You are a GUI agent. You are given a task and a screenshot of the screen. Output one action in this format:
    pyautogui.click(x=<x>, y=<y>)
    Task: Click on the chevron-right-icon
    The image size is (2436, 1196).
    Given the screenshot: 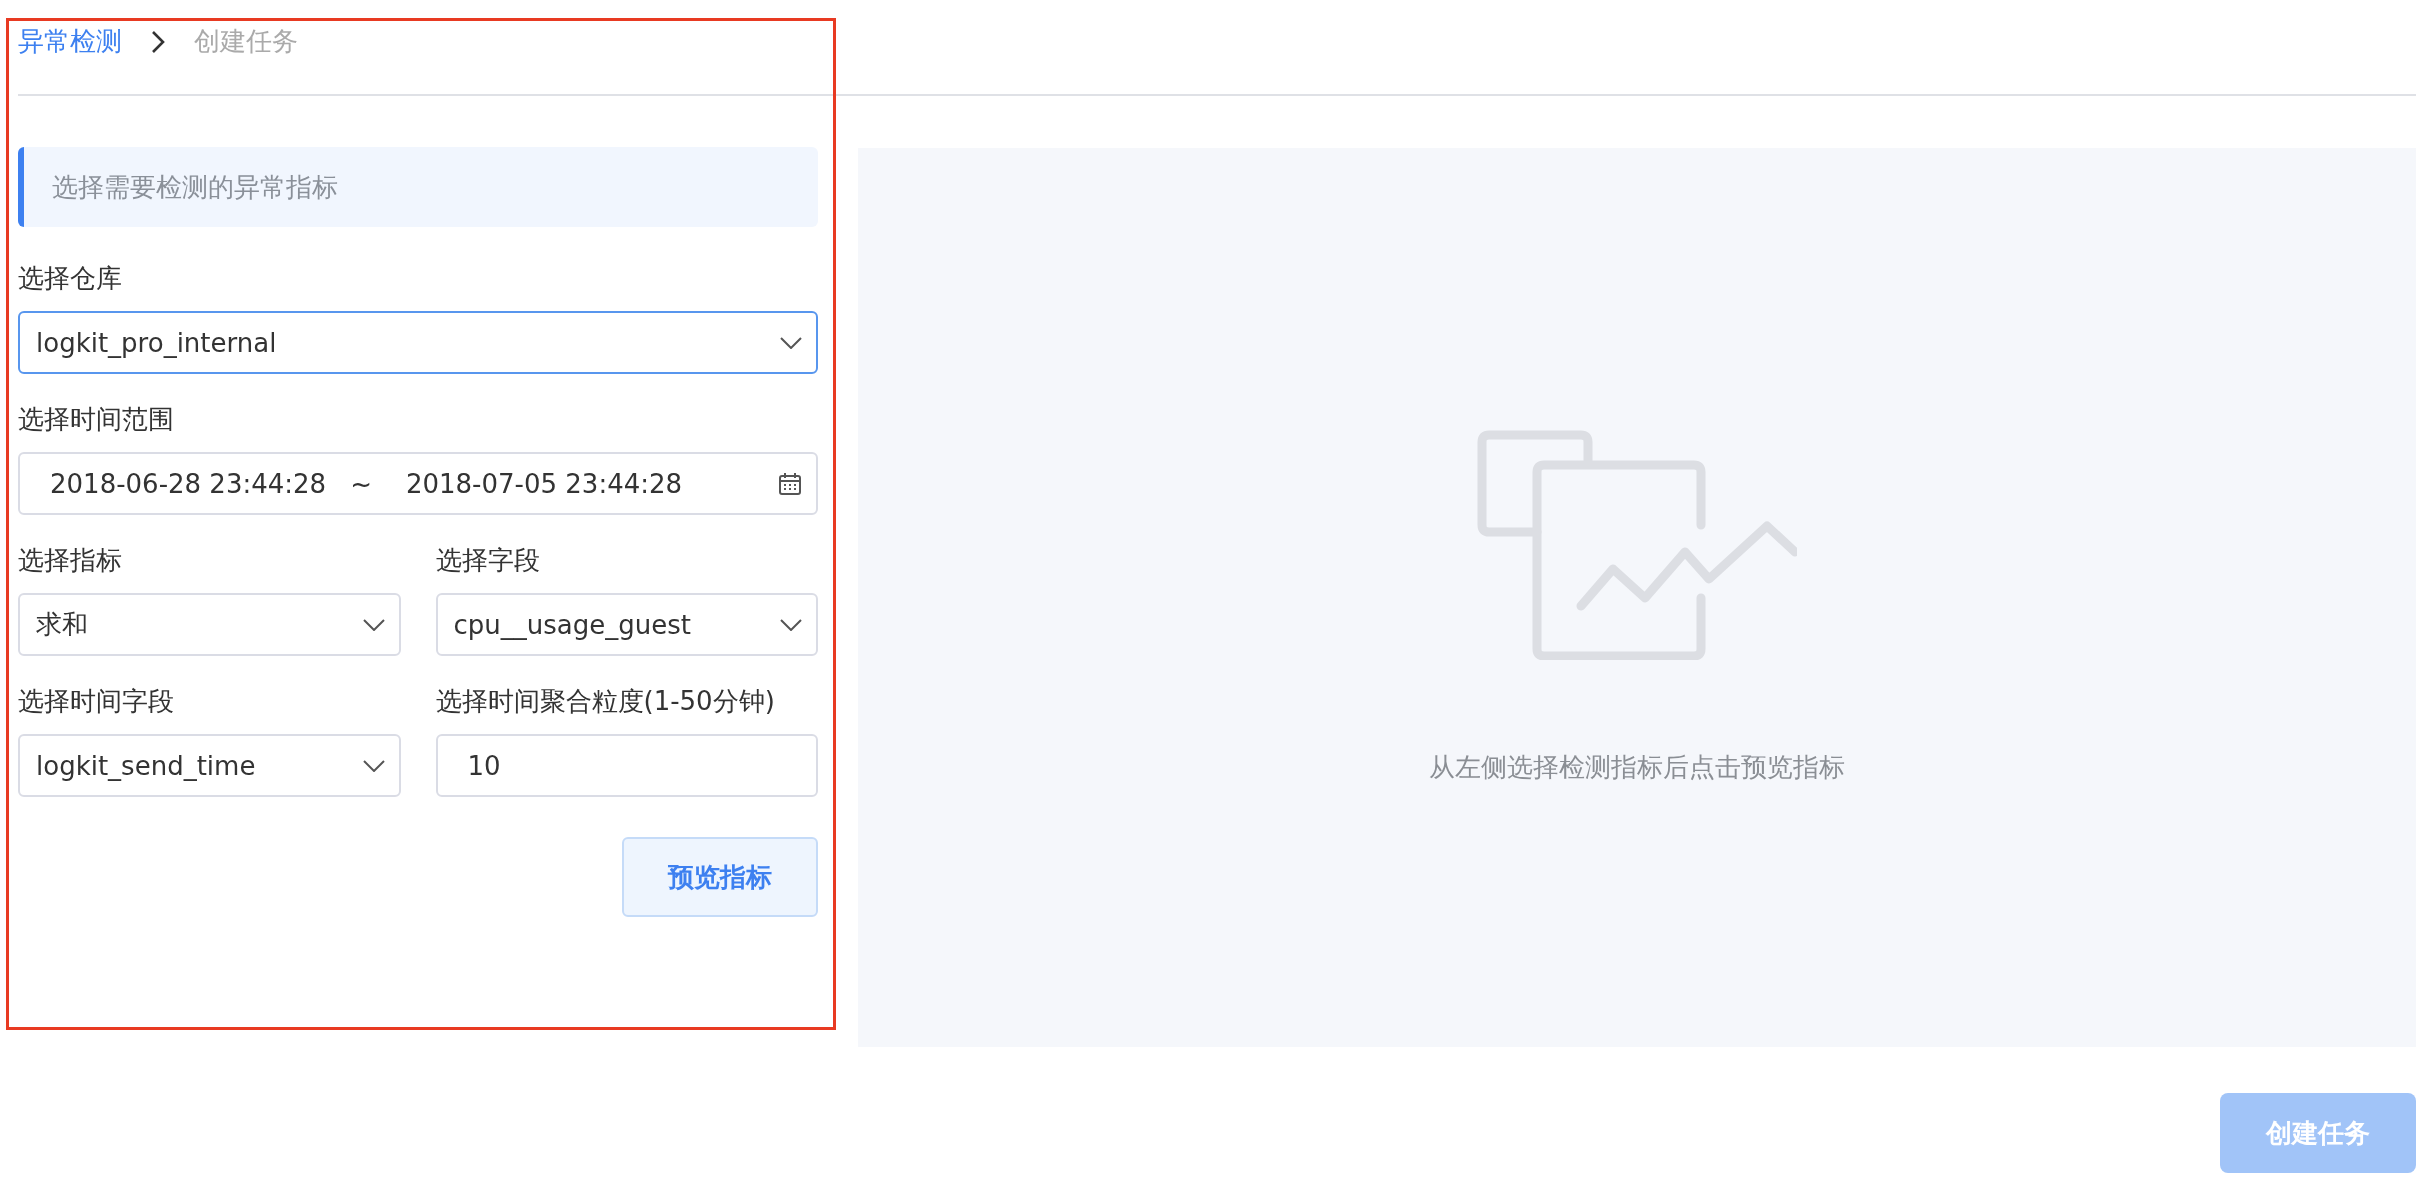 What is the action you would take?
    pyautogui.click(x=158, y=41)
    